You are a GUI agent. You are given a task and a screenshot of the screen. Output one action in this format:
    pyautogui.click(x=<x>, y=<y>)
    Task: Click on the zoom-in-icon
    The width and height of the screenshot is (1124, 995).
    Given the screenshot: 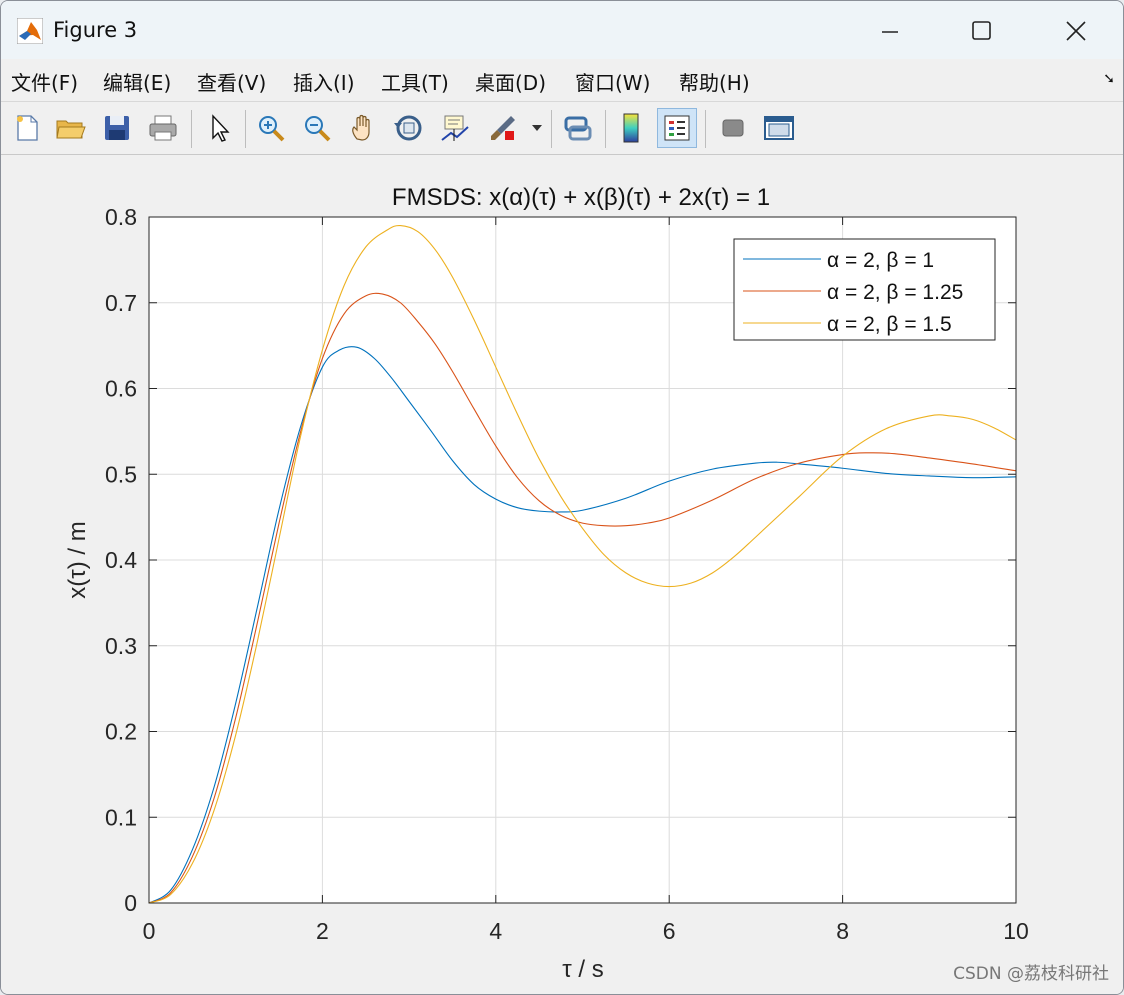 What is the action you would take?
    pyautogui.click(x=272, y=129)
    